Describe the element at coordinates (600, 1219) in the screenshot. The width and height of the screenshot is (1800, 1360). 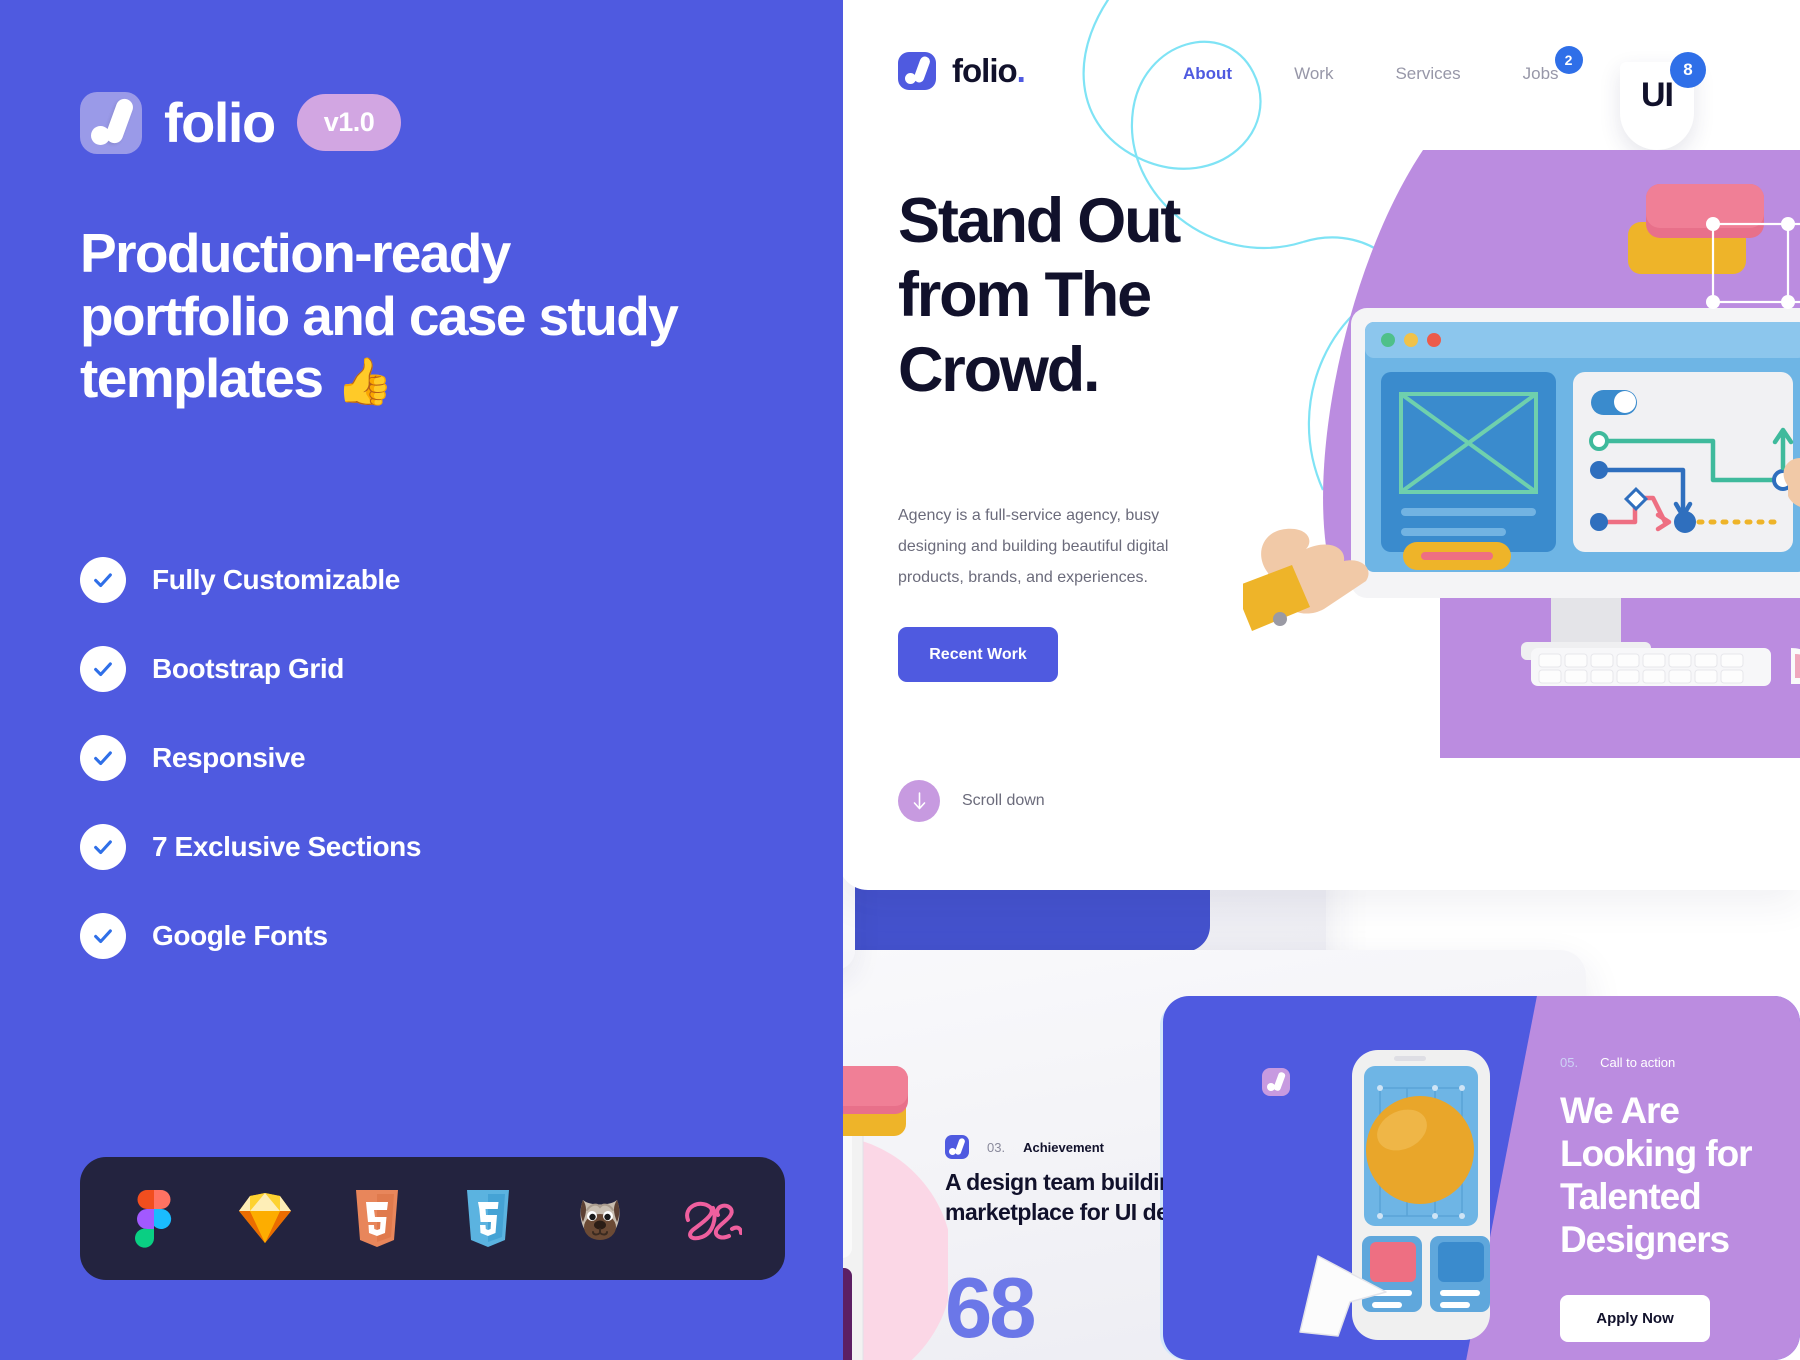
I see `pug-icon` at that location.